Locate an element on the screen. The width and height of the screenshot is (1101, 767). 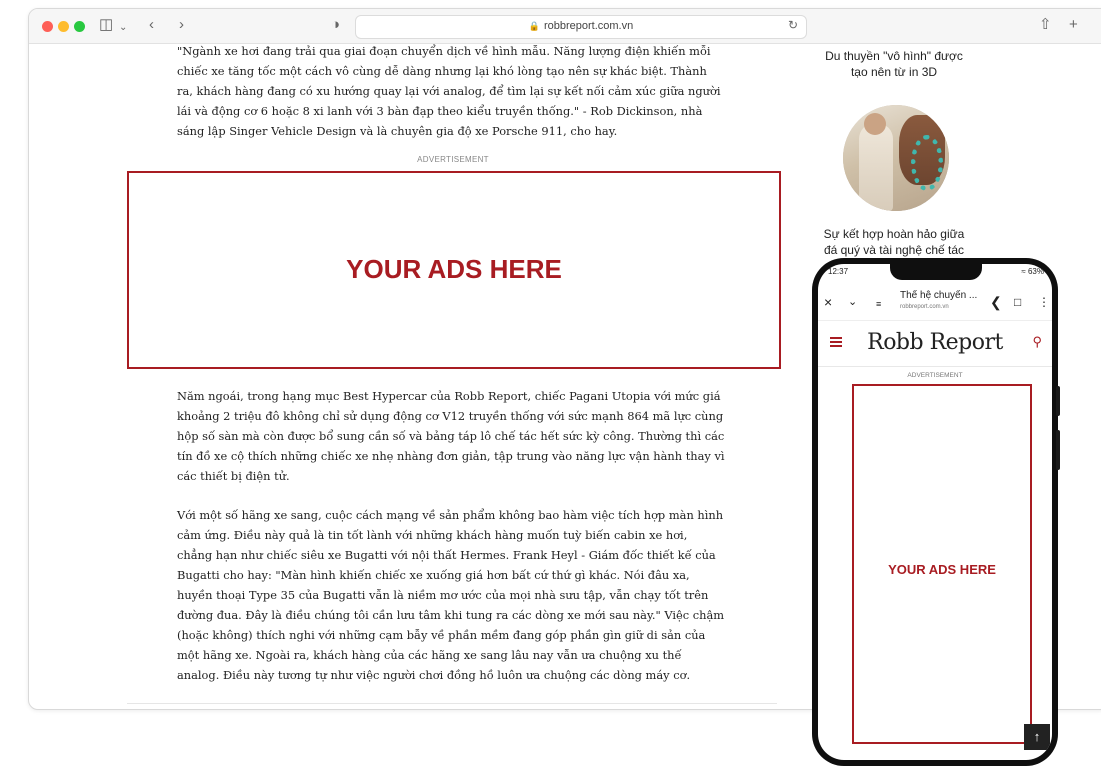
new-tab-icon: + is located at coordinates (1073, 25).